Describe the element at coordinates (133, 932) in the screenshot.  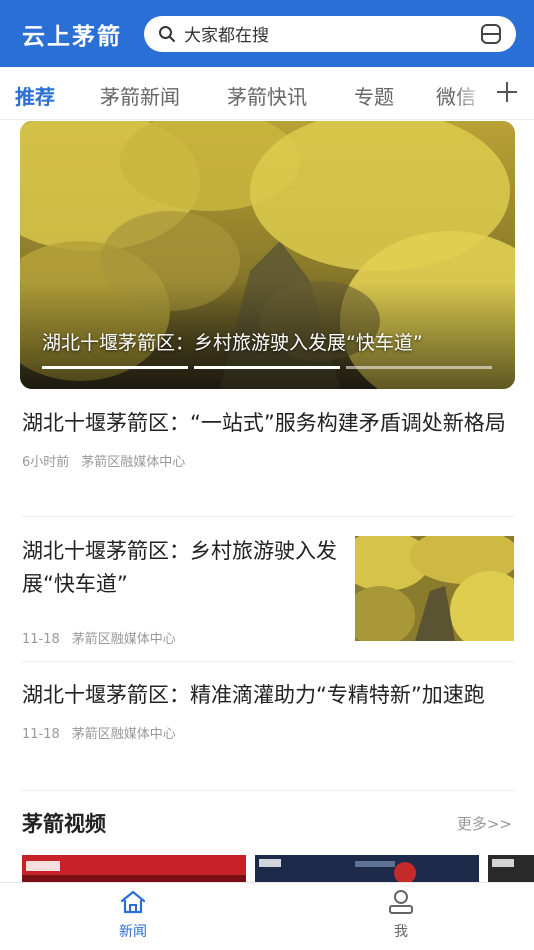
I see `tabbar-label: 新闻` at that location.